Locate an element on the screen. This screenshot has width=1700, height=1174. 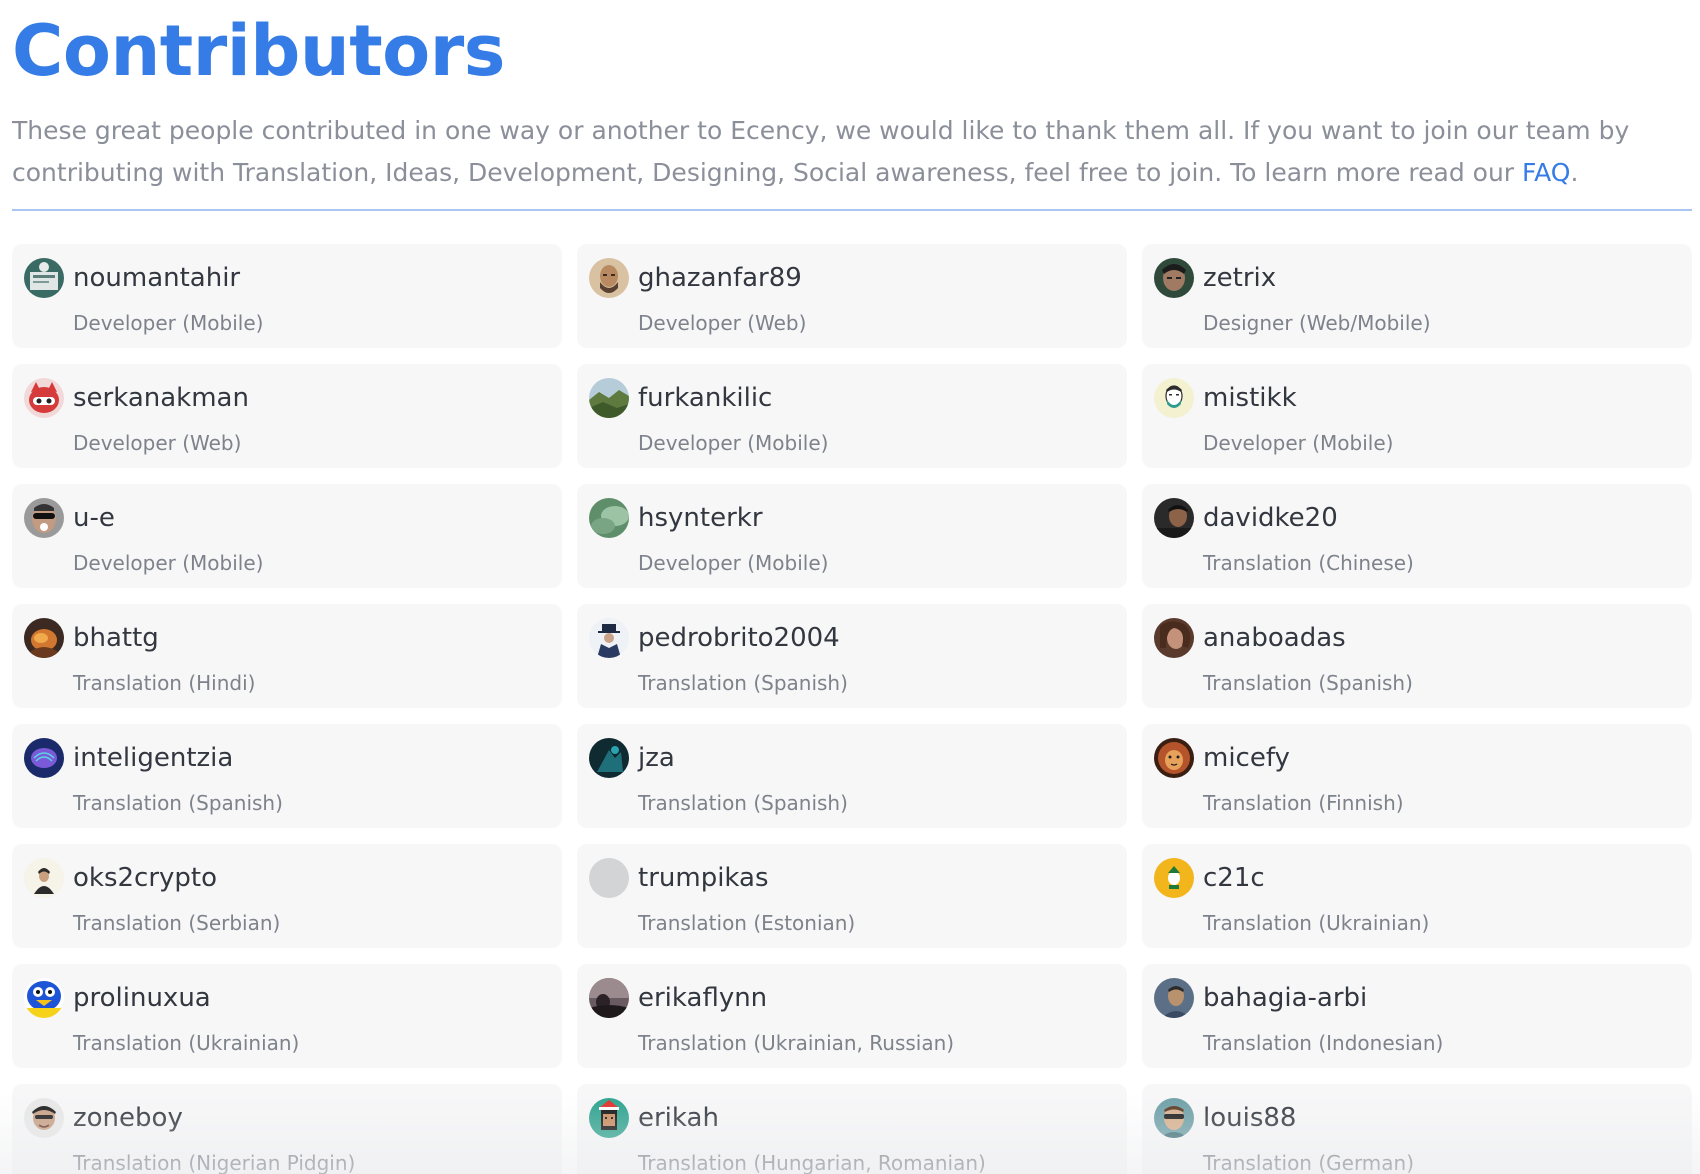
contributor-username: prolinuxua is located at coordinates (142, 998).